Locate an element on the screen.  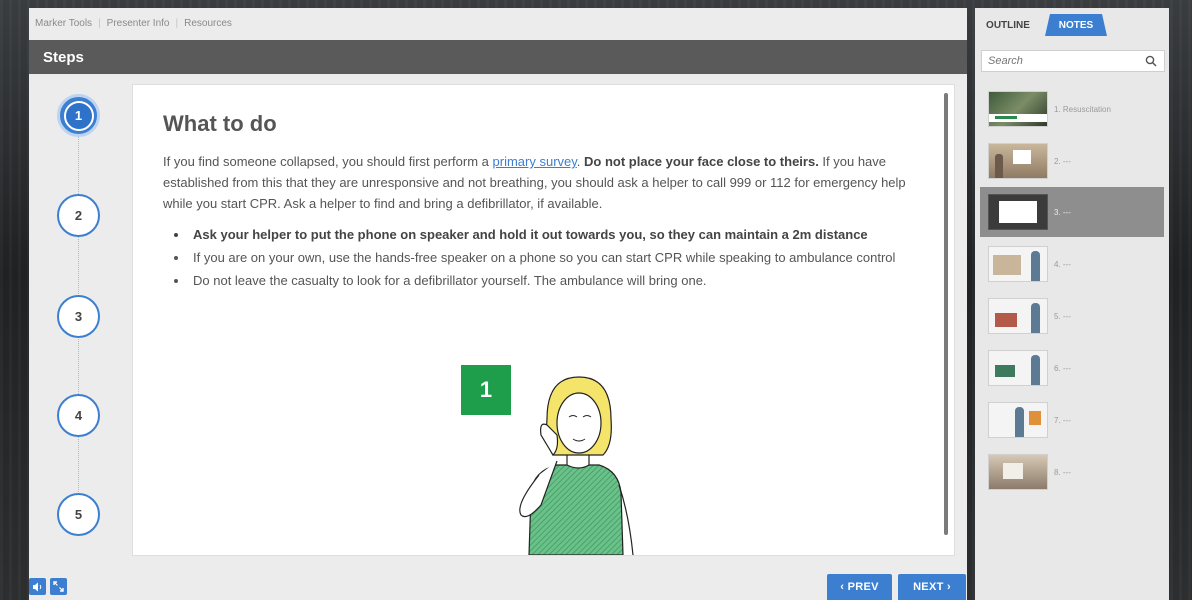
step-1-label: 1 is located at coordinates (78, 115).